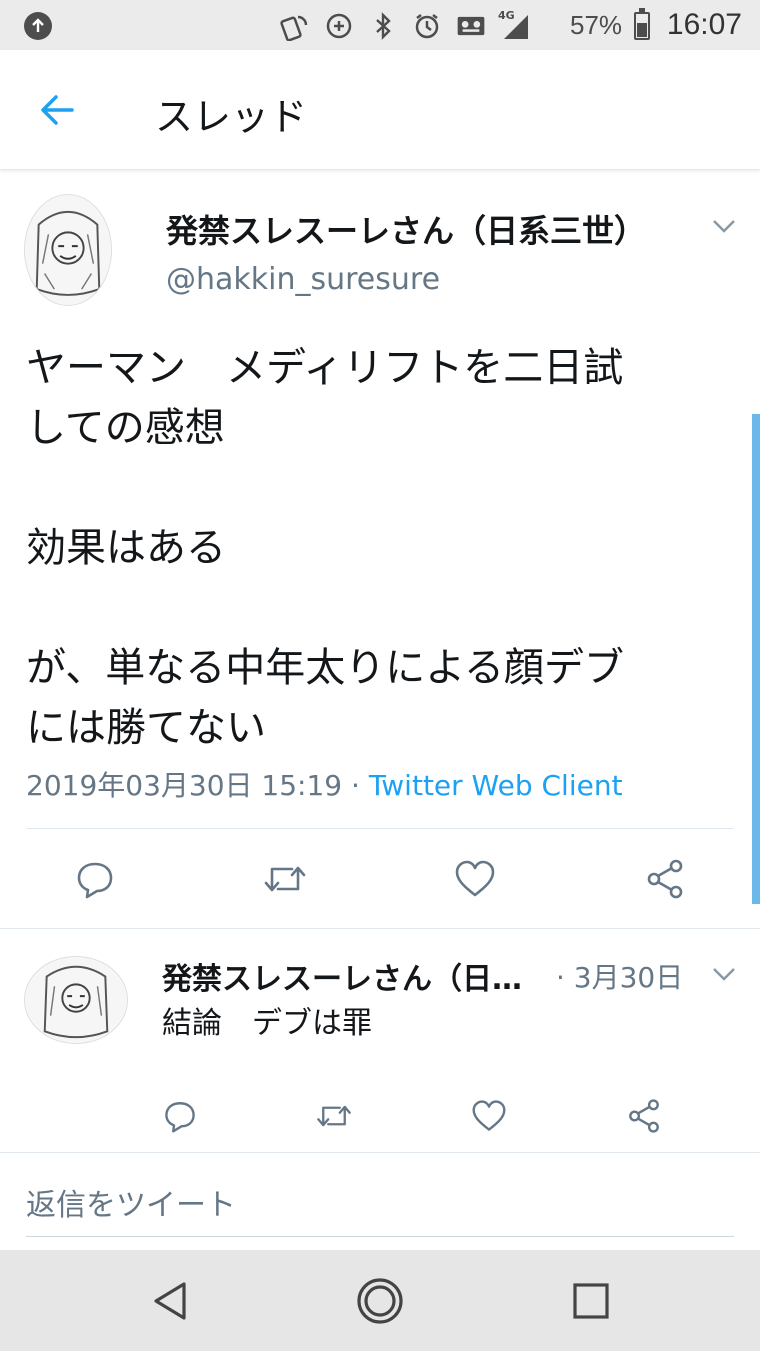 The width and height of the screenshot is (760, 1351). What do you see at coordinates (704, 24) in the screenshot?
I see `clock: 16:07` at bounding box center [704, 24].